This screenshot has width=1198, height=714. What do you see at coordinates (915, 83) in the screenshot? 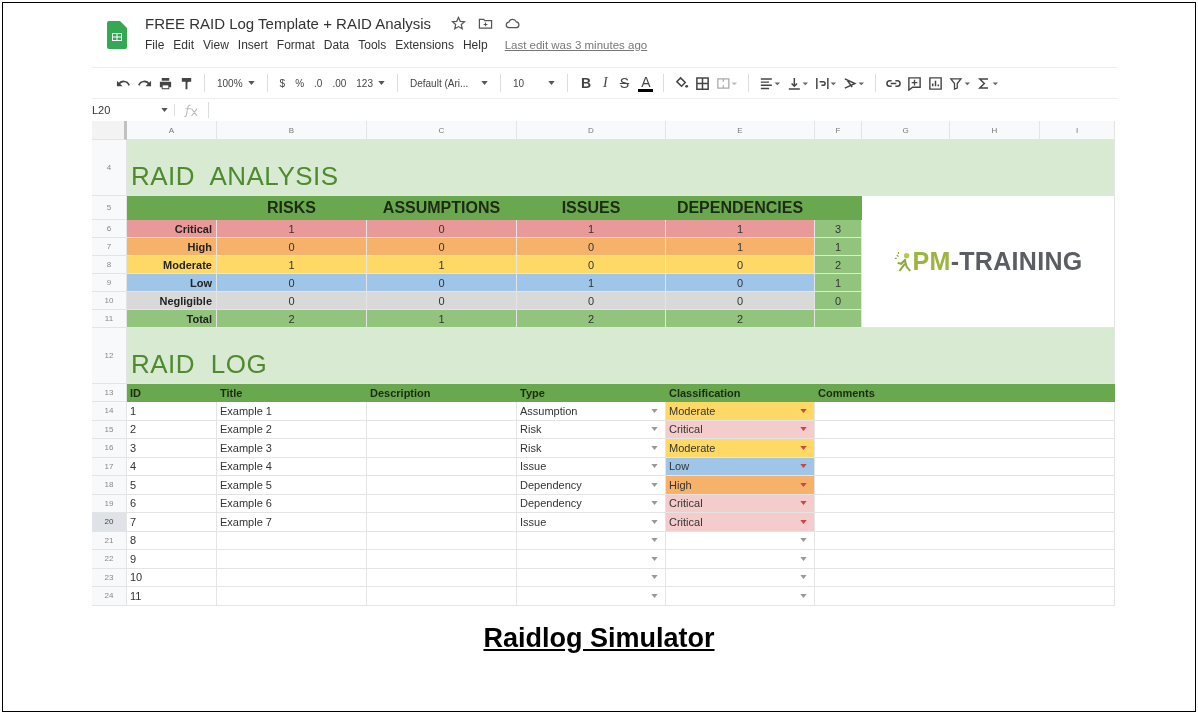
I see `comment-icon` at bounding box center [915, 83].